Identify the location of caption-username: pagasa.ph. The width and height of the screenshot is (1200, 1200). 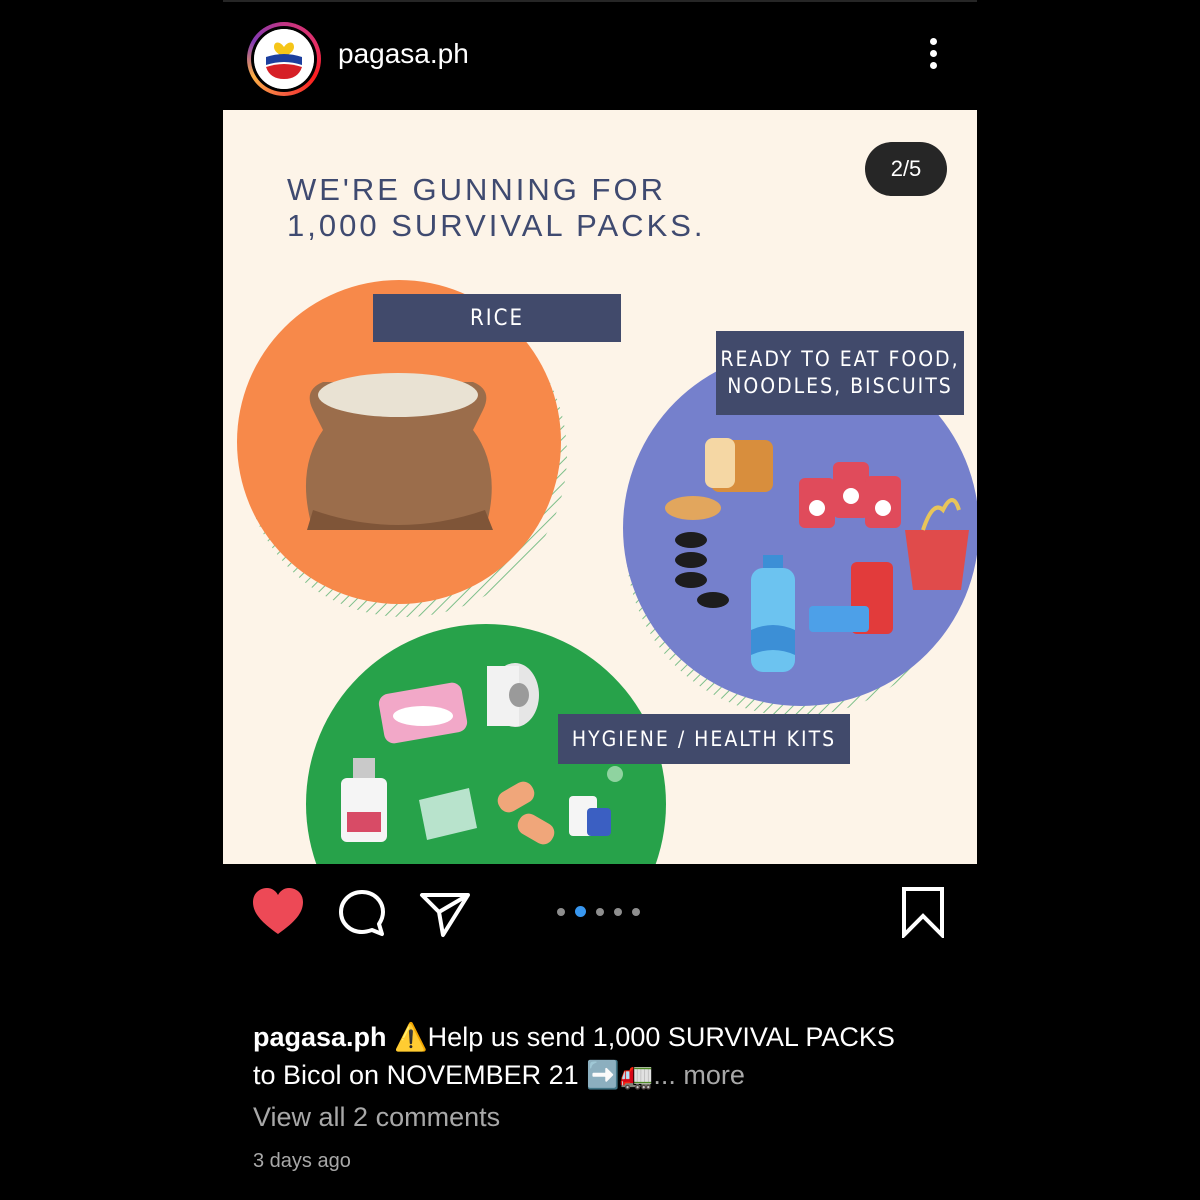
(320, 1037).